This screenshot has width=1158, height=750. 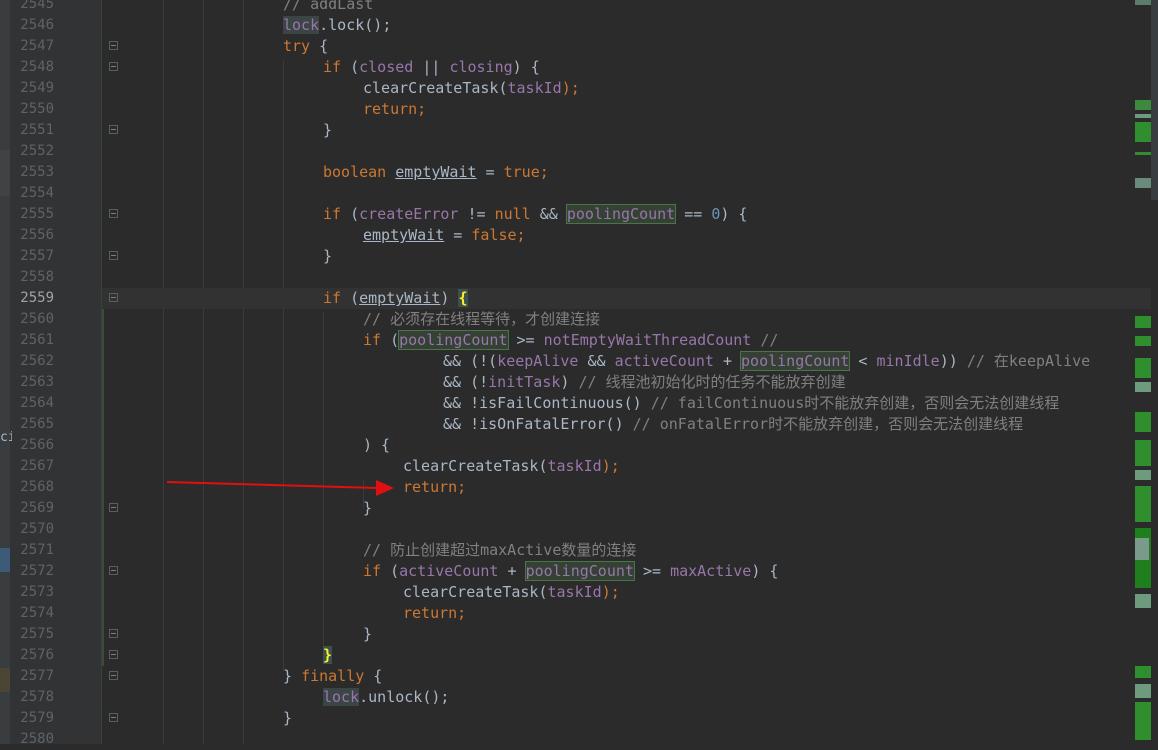 I want to click on left-panel-edge, so click(x=5, y=372).